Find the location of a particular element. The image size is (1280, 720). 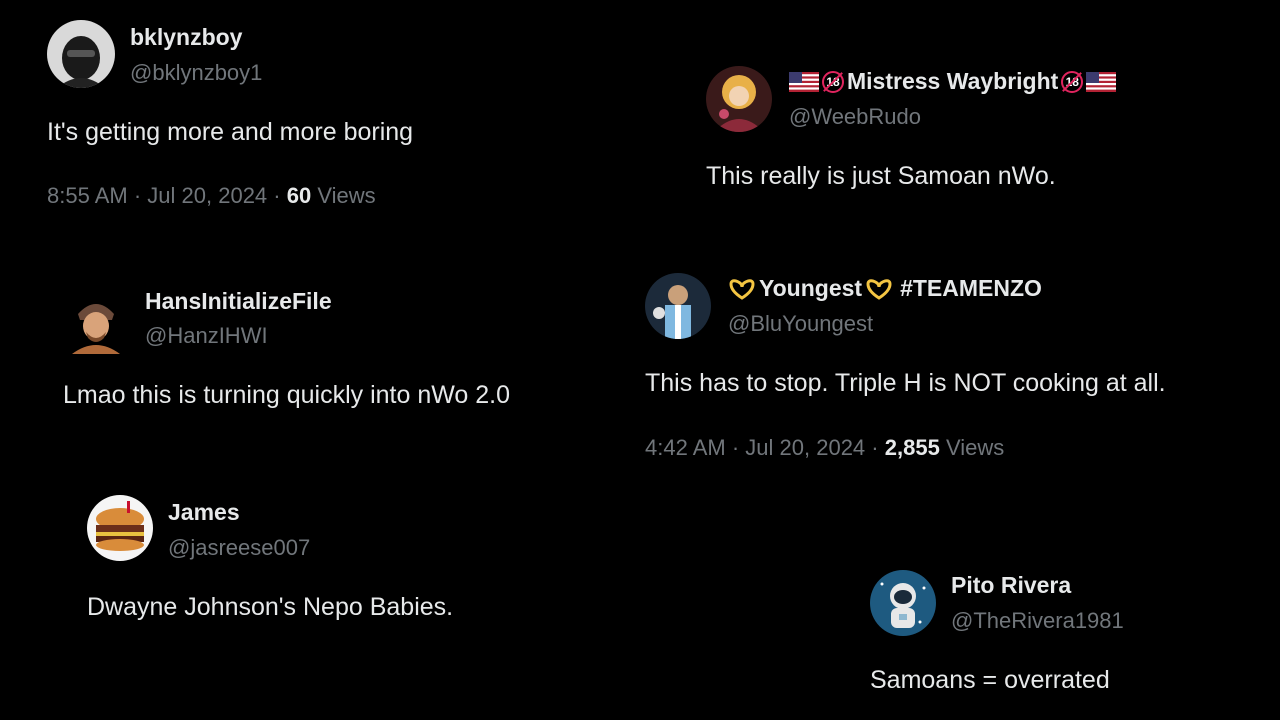

display-name: James is located at coordinates (204, 512).